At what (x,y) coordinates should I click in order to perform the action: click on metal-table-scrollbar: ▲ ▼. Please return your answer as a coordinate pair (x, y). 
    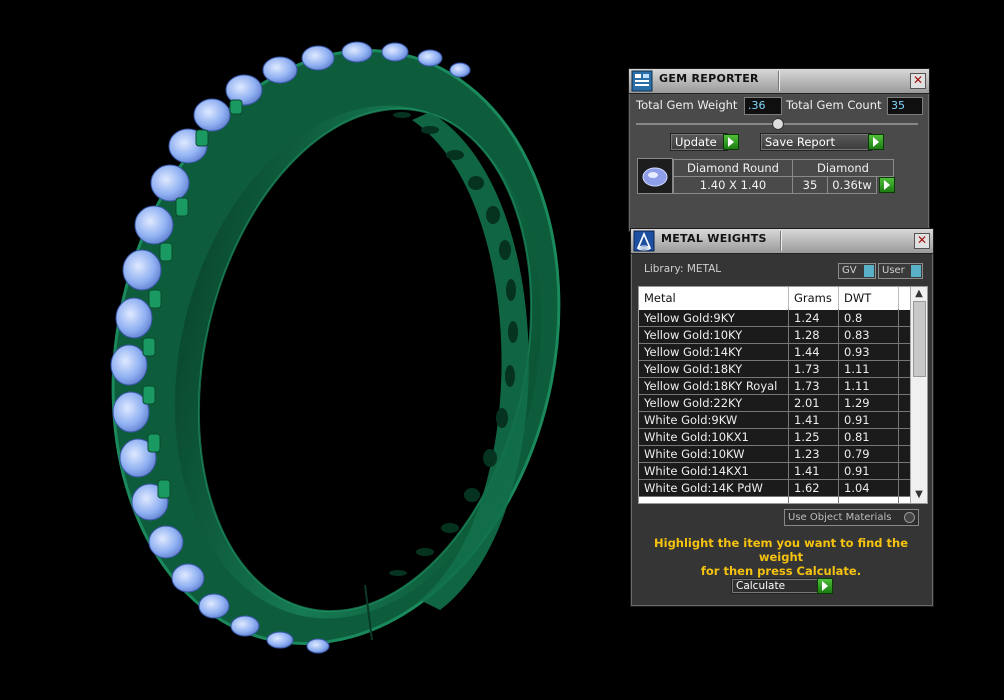
    Looking at the image, I should click on (918, 395).